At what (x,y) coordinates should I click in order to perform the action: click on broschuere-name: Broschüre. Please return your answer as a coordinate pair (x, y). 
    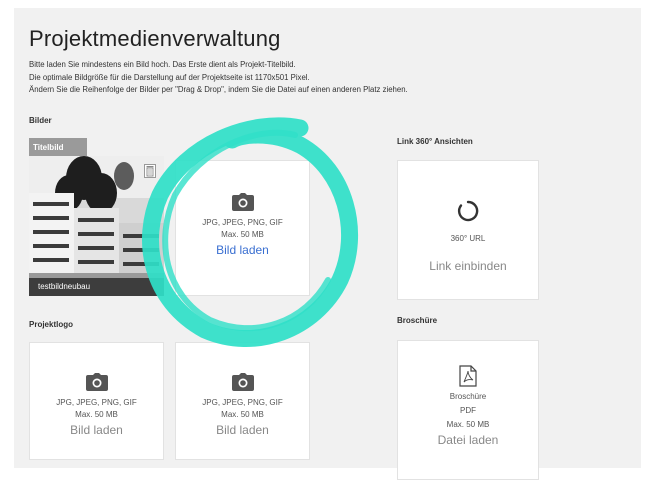
    Looking at the image, I should click on (468, 396).